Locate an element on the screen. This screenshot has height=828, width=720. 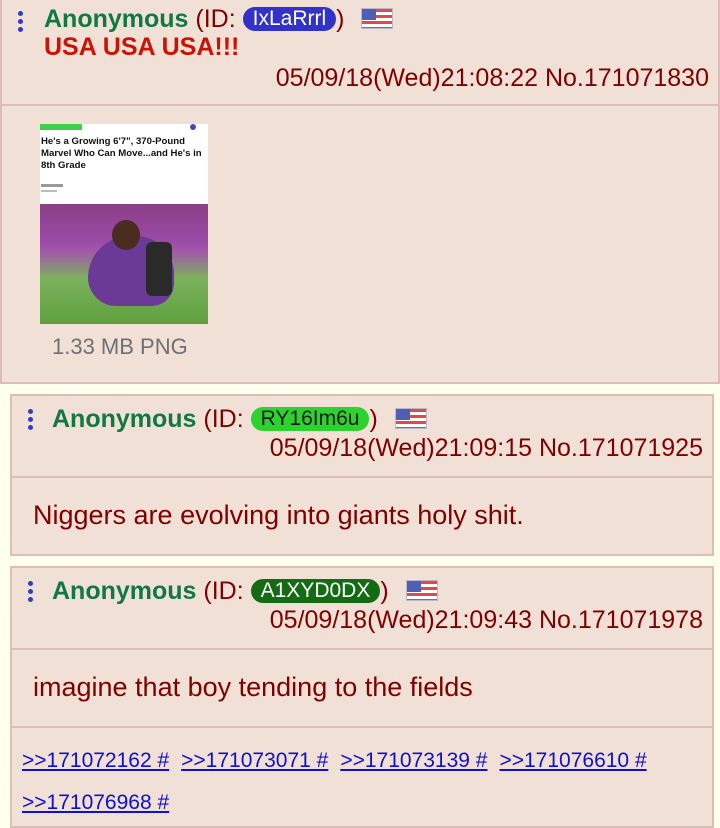
backlink: >>171072162 # is located at coordinates (95, 760).